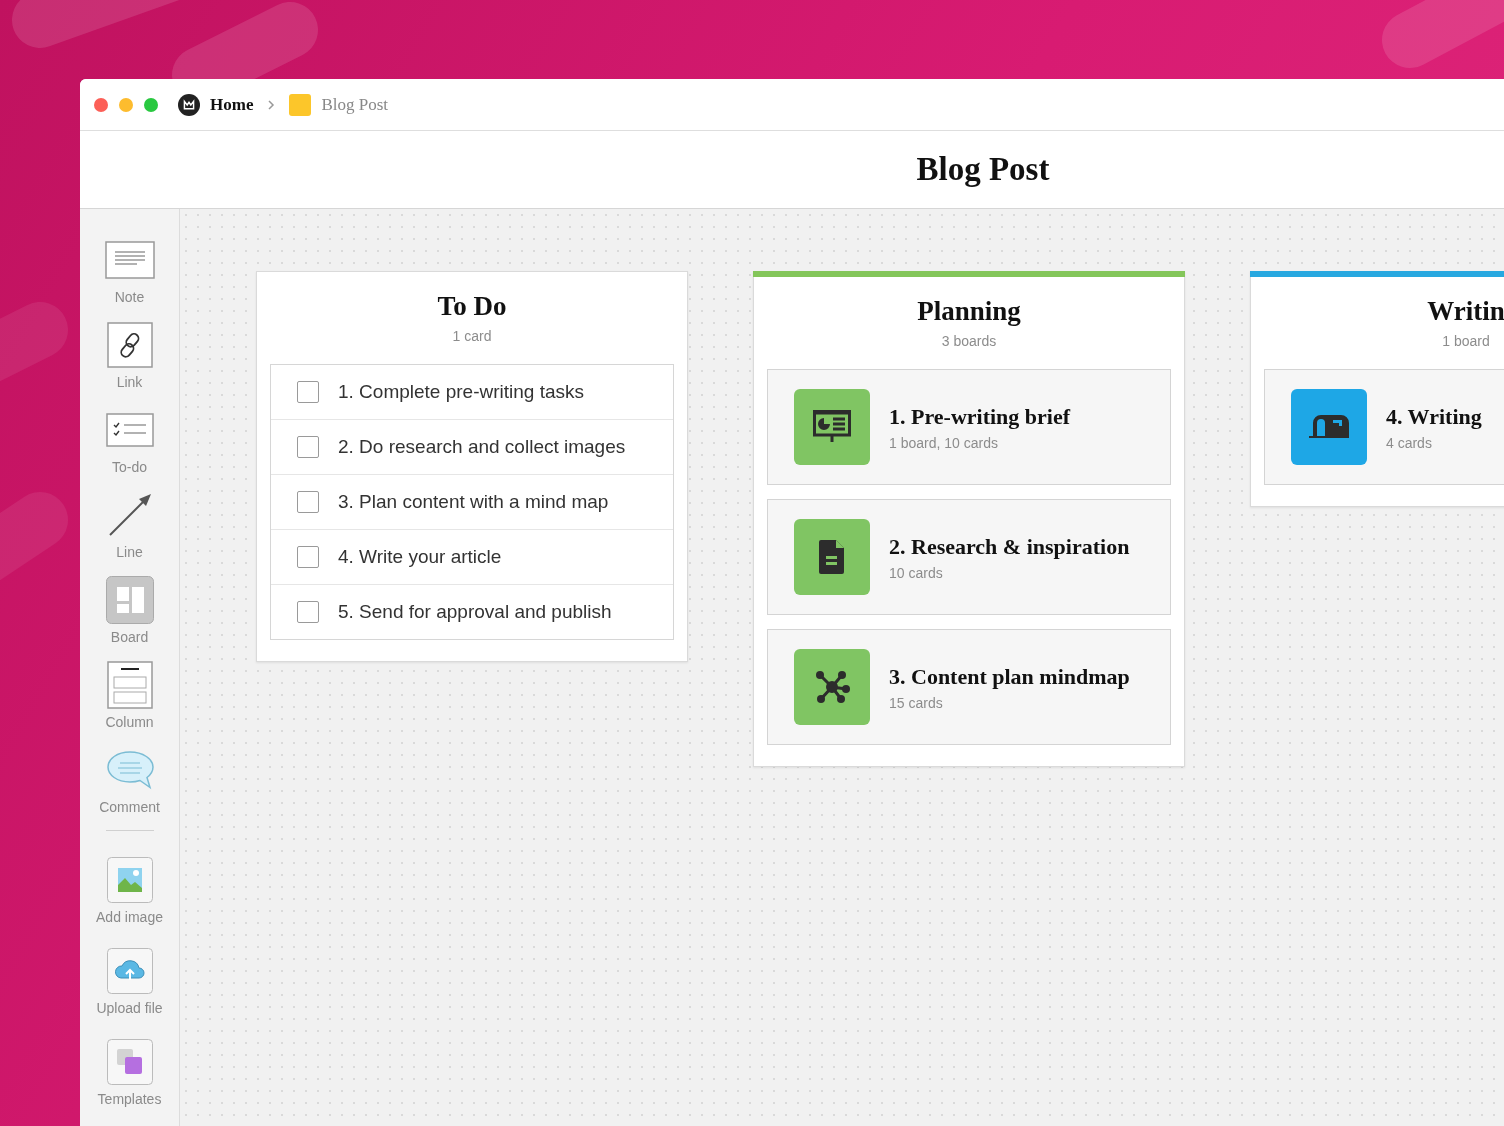  I want to click on logo-icon, so click(189, 104).